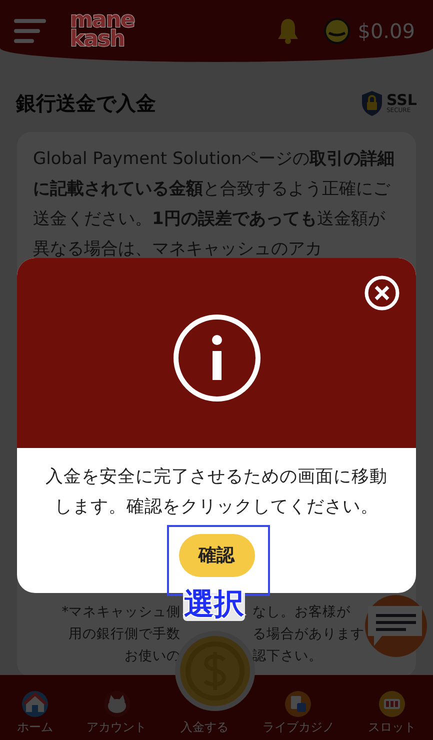 This screenshot has height=740, width=433. What do you see at coordinates (214, 604) in the screenshot?
I see `annotation-label: 選択` at bounding box center [214, 604].